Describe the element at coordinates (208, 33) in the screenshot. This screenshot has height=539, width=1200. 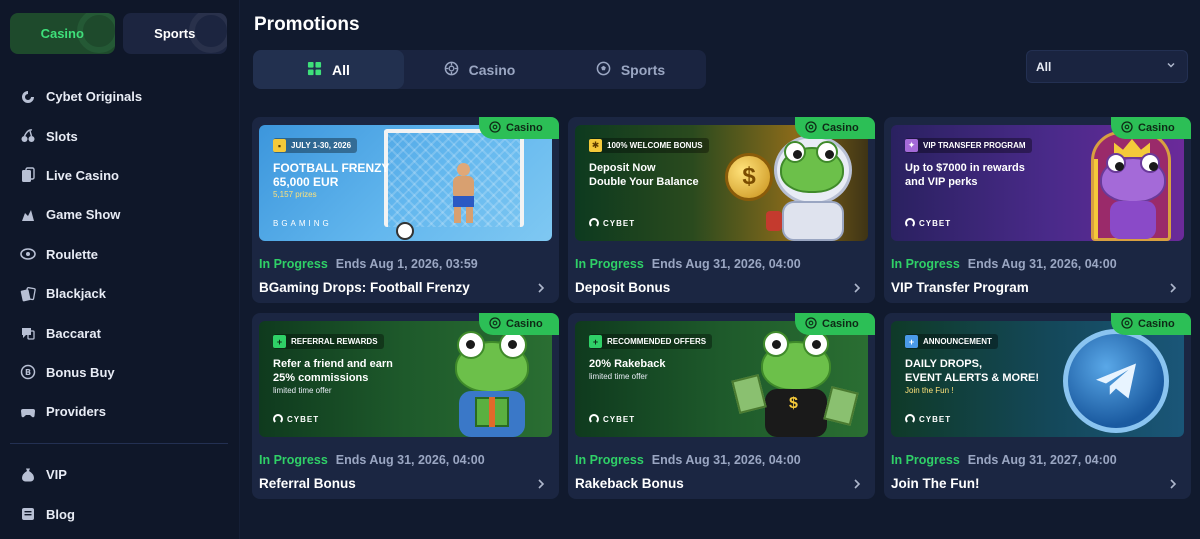
I see `sports-decor-icon` at that location.